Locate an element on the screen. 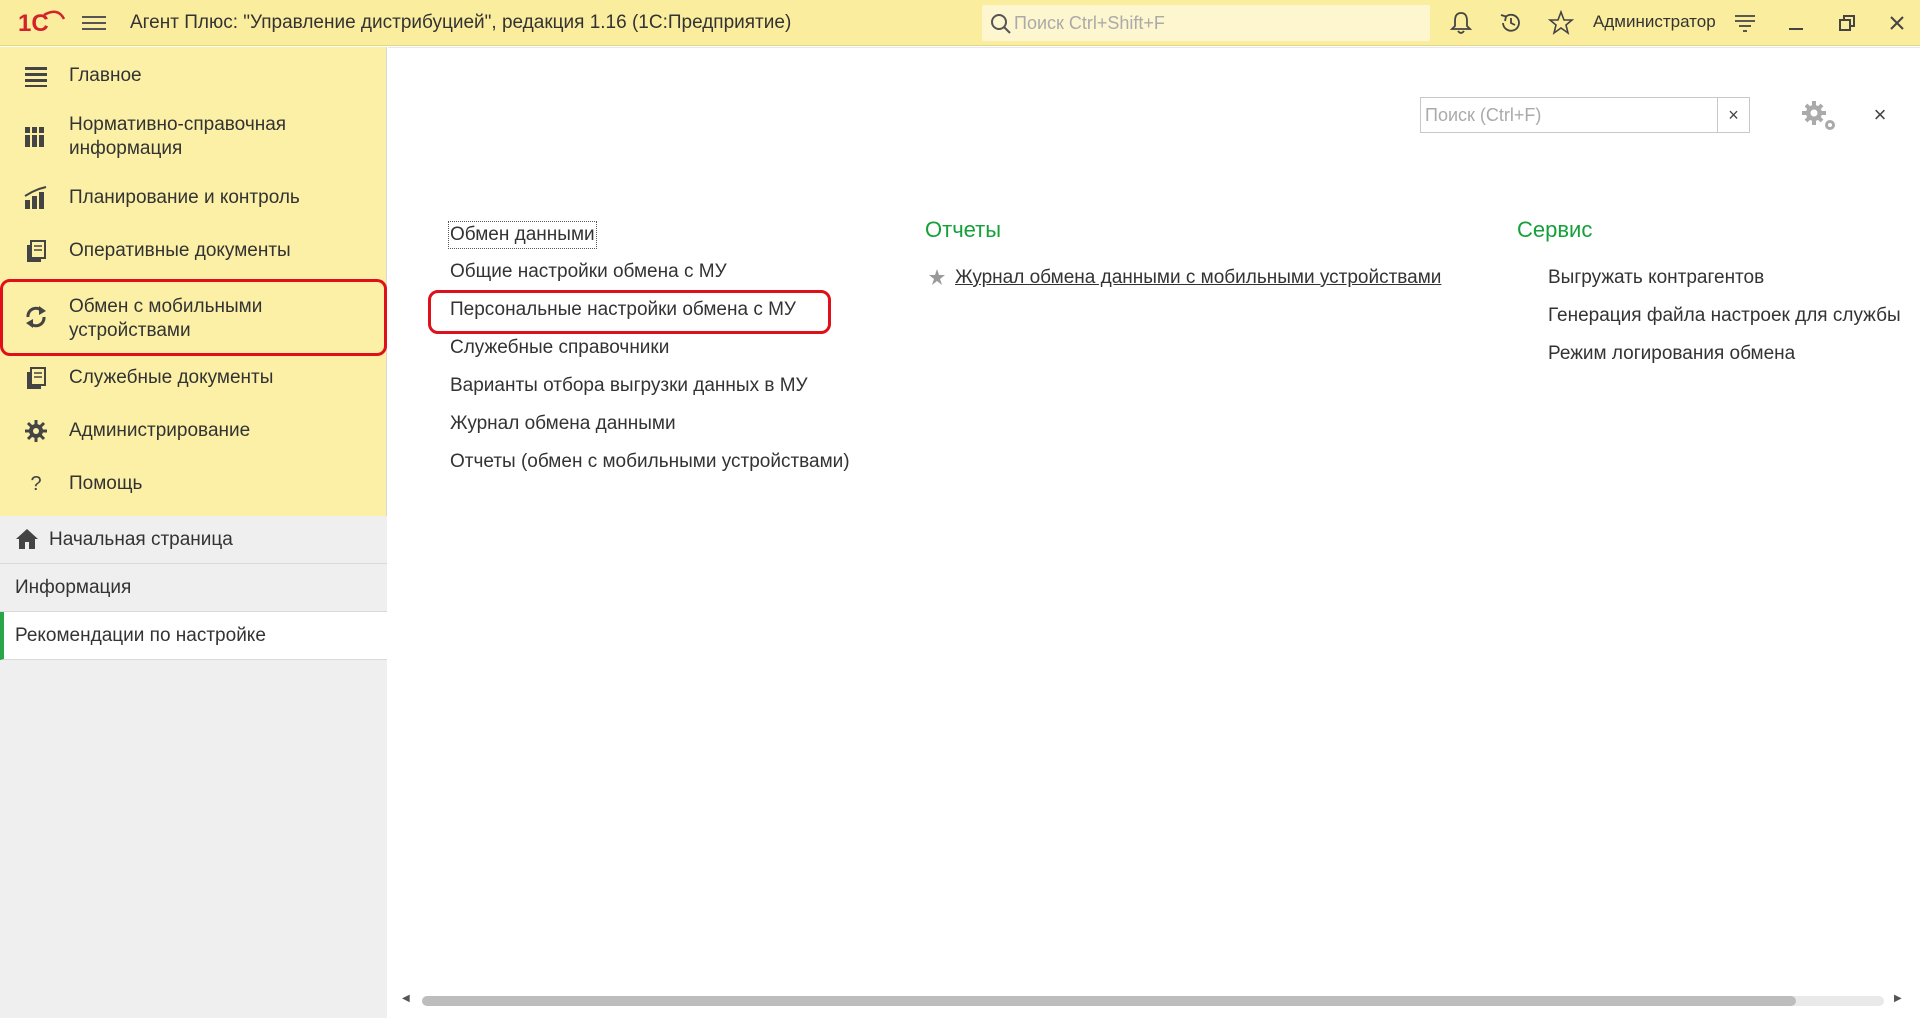 This screenshot has height=1018, width=1920. close-section-button: × is located at coordinates (1880, 115).